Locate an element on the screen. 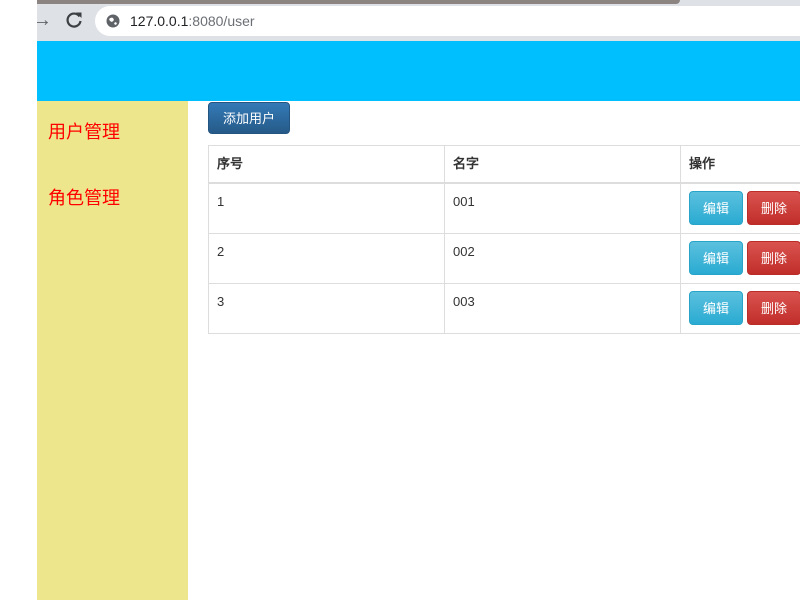 Image resolution: width=800 pixels, height=600 pixels. table-row: 3 003 编辑 删除 is located at coordinates (504, 308).